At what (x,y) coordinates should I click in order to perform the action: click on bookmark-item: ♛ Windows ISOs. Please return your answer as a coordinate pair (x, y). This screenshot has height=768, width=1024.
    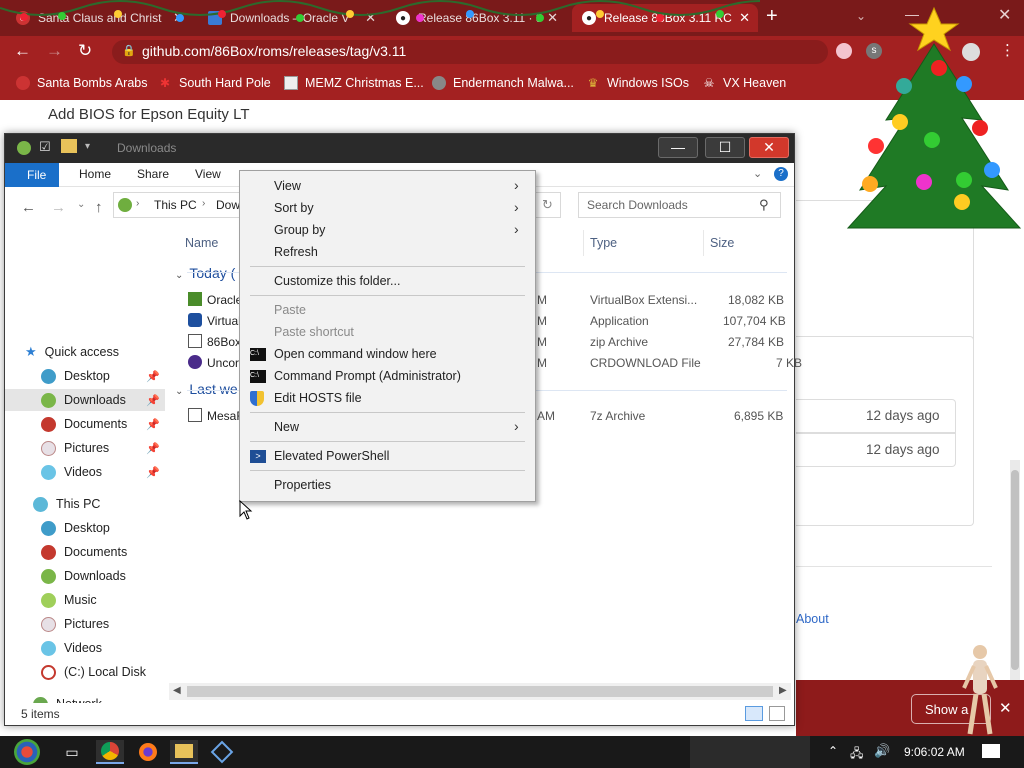
    Looking at the image, I should click on (637, 83).